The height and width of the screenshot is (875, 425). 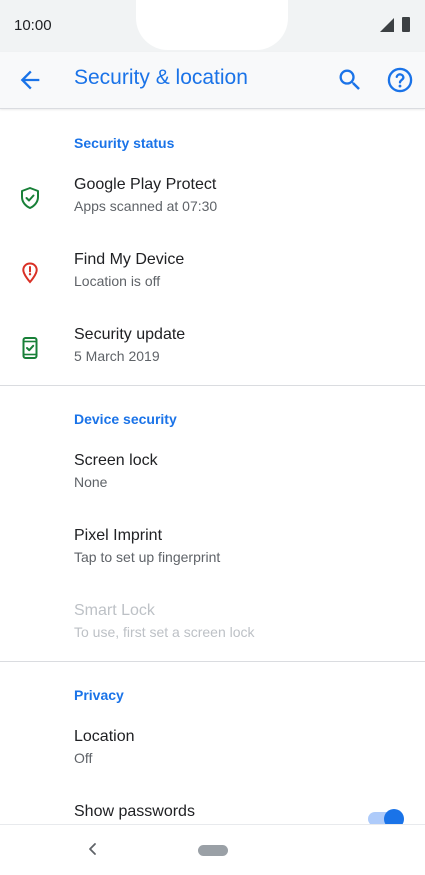 I want to click on play-protect-subtitle: Apps scanned at 07:30, so click(x=146, y=206).